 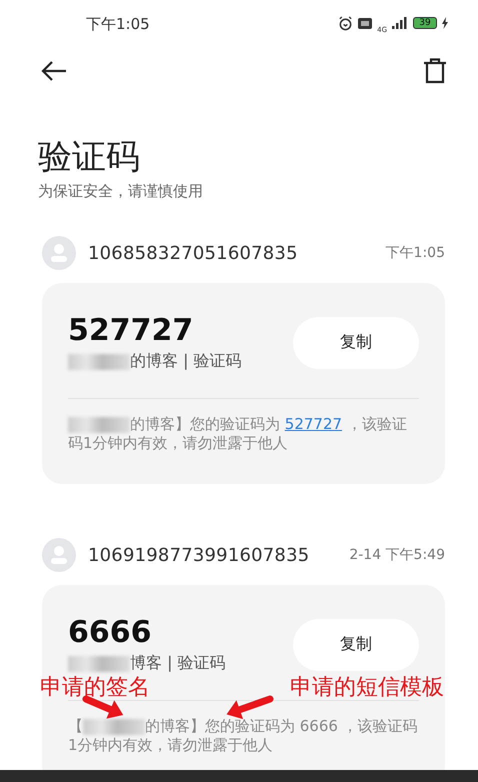 What do you see at coordinates (243, 736) in the screenshot?
I see `message-text: 【 的博客】您的验证码为 6666 ，该验证码1分钟内有效，请勿泄露于他人` at bounding box center [243, 736].